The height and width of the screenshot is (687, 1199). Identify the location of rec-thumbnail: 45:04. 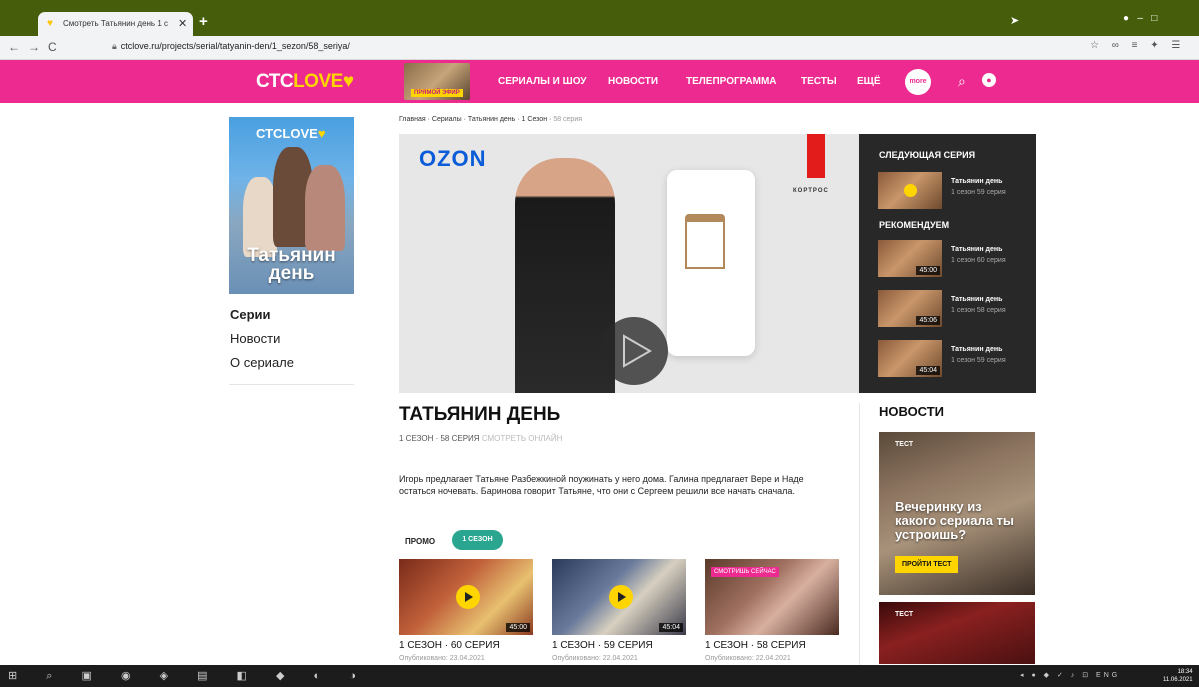
(910, 358).